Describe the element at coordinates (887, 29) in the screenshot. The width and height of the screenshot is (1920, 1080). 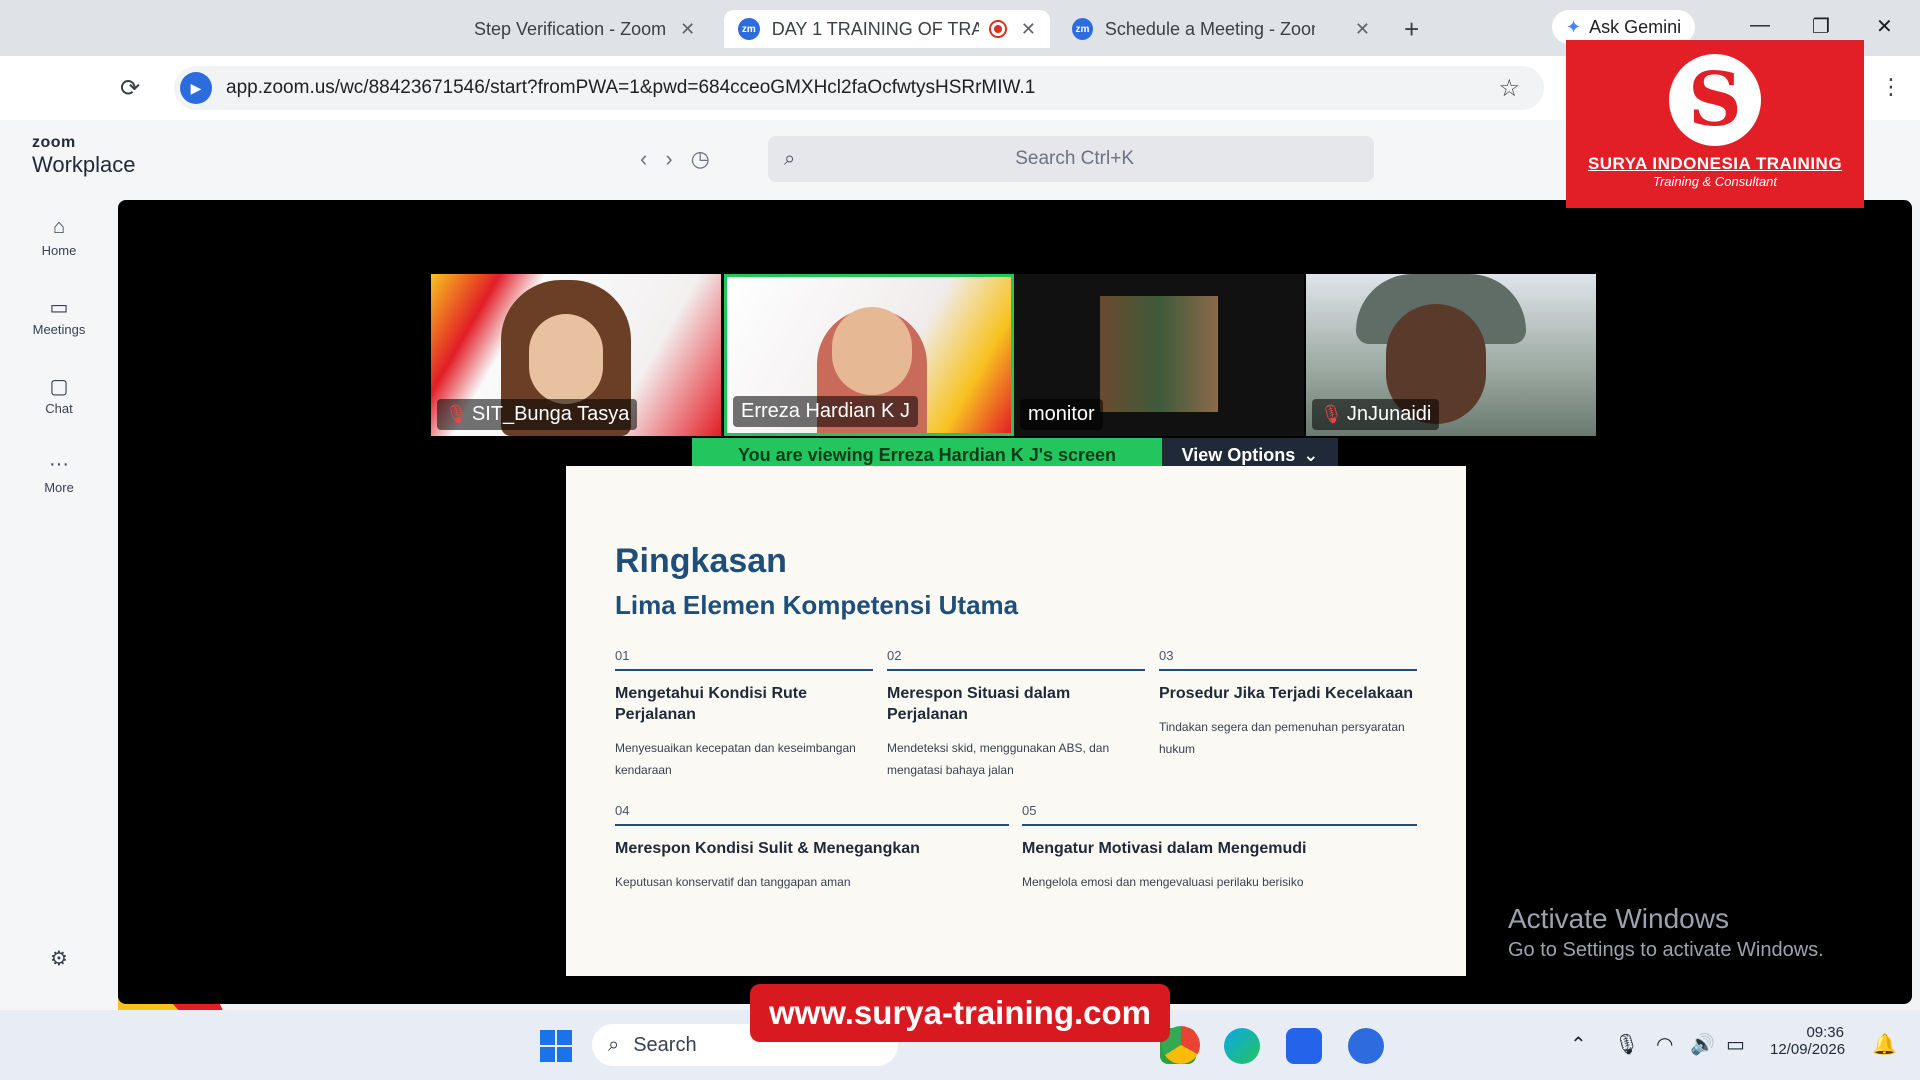
I see `tab-training: zm DAY 1 TRAINING OF TRAINE ✕` at that location.